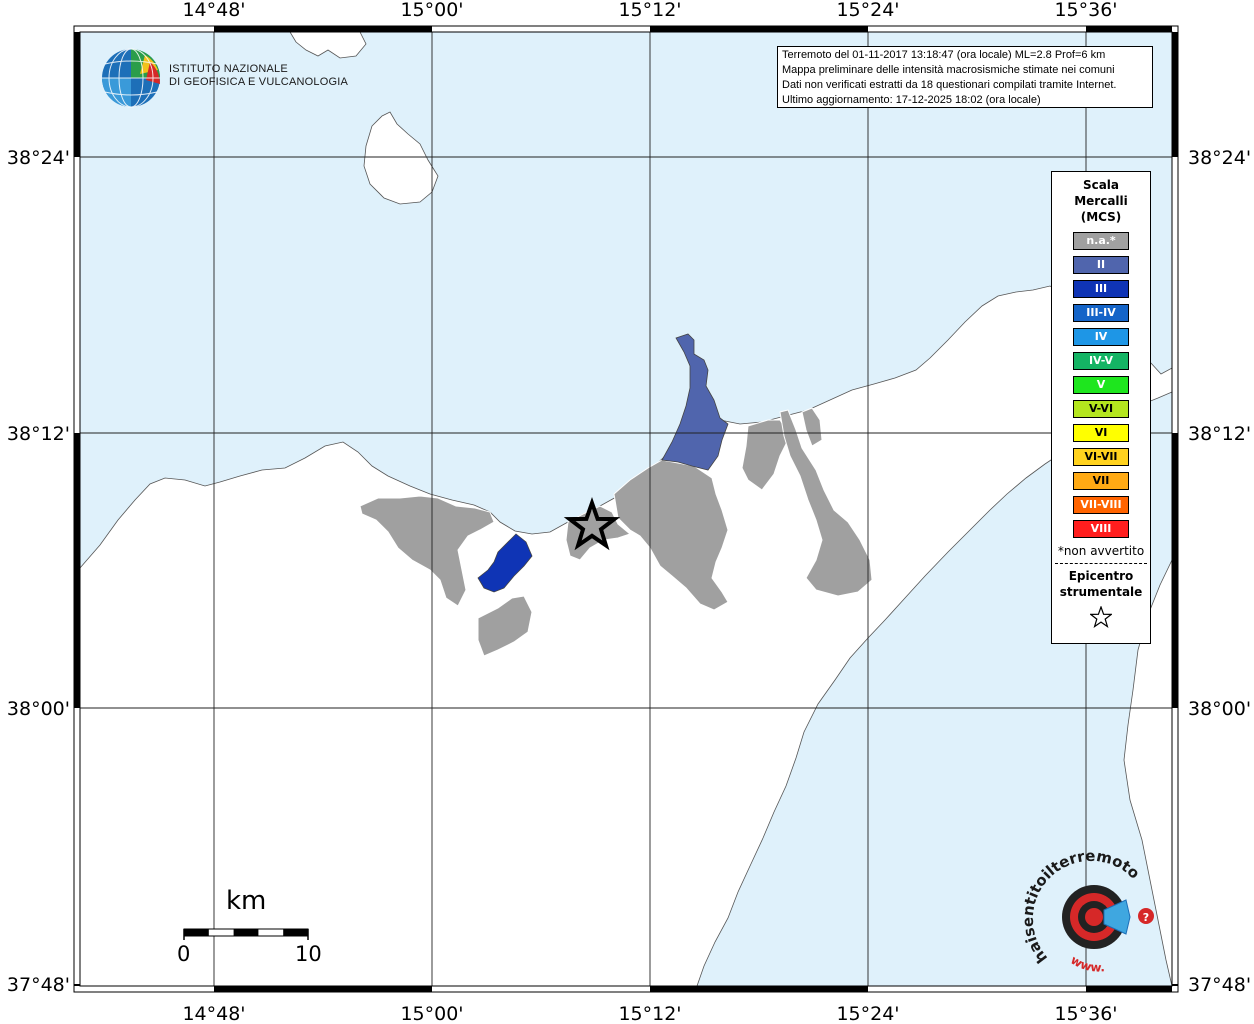 This screenshot has height=1024, width=1254. What do you see at coordinates (1101, 185) in the screenshot?
I see `legend-title-line: Scala` at bounding box center [1101, 185].